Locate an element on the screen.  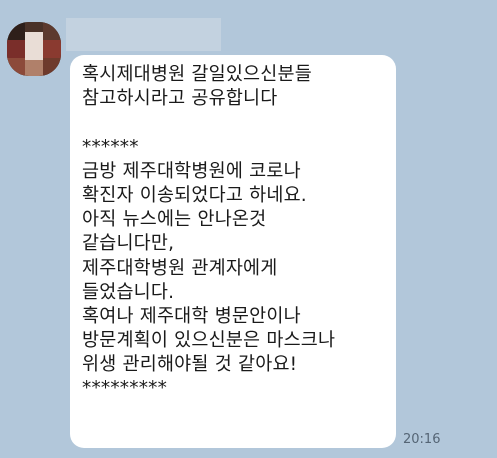
sender-avatar is located at coordinates (34, 49).